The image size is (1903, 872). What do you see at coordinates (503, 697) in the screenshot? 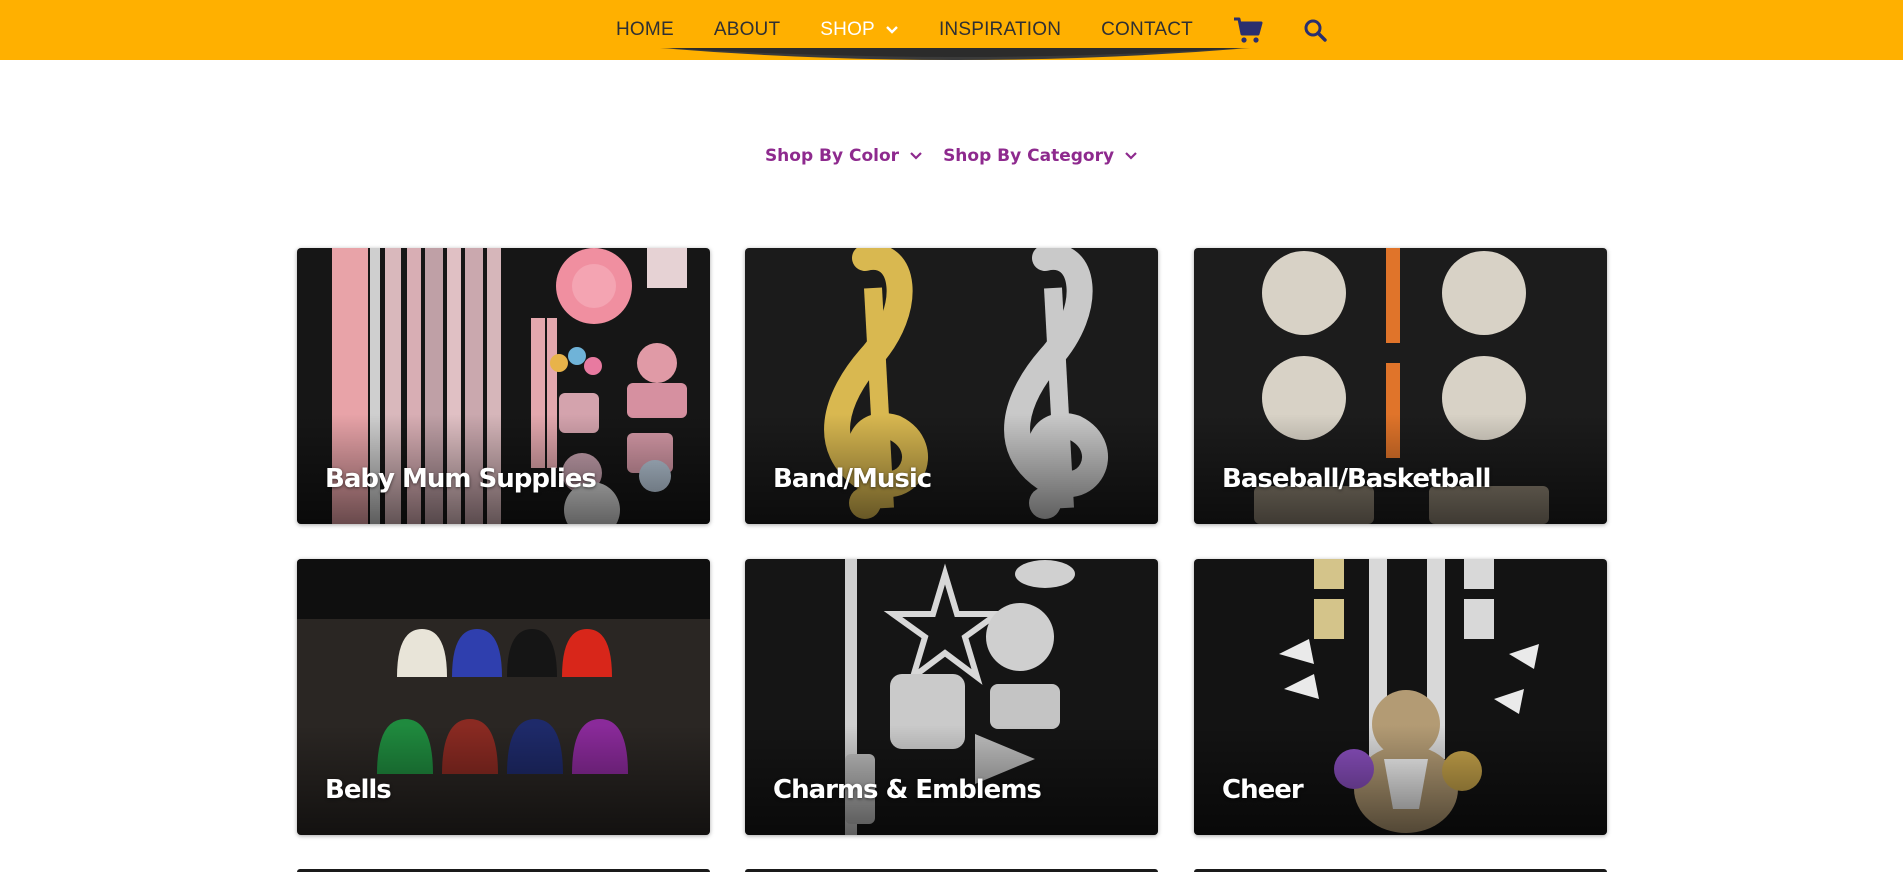
I see `category-card-bells: Bells` at bounding box center [503, 697].